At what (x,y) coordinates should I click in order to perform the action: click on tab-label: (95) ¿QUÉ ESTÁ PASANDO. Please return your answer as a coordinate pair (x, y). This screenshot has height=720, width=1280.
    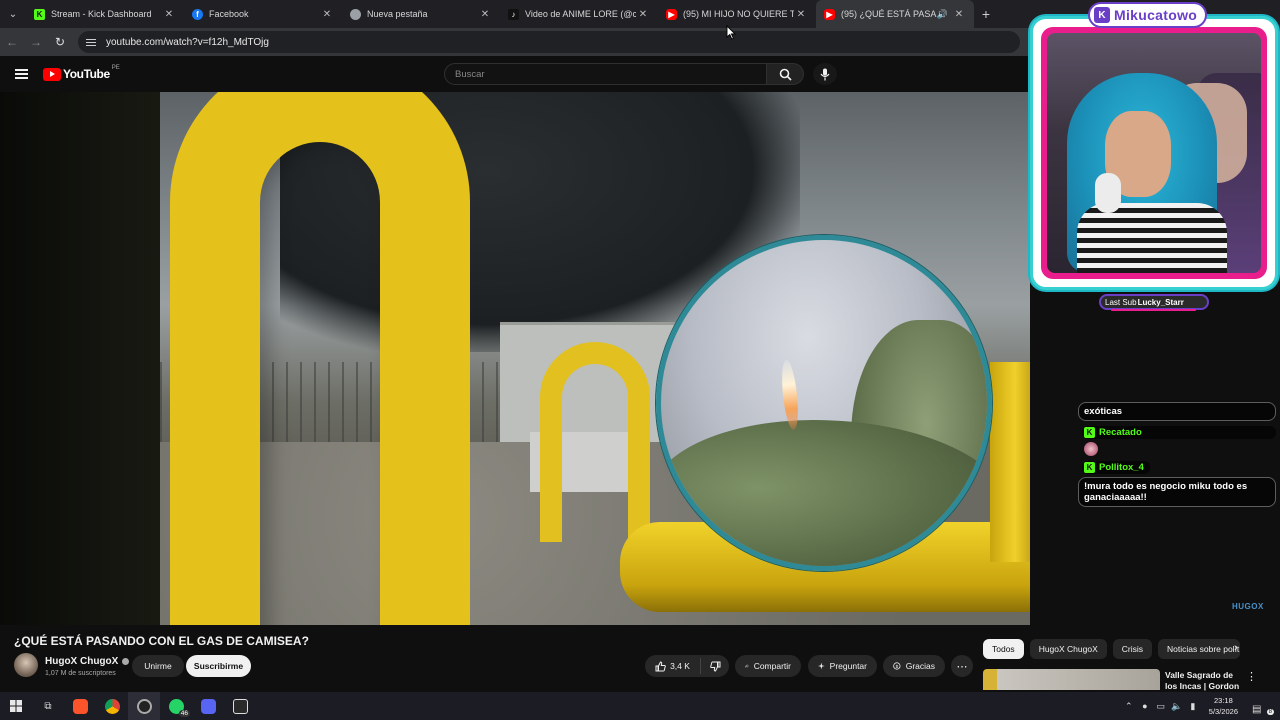
    Looking at the image, I should click on (889, 14).